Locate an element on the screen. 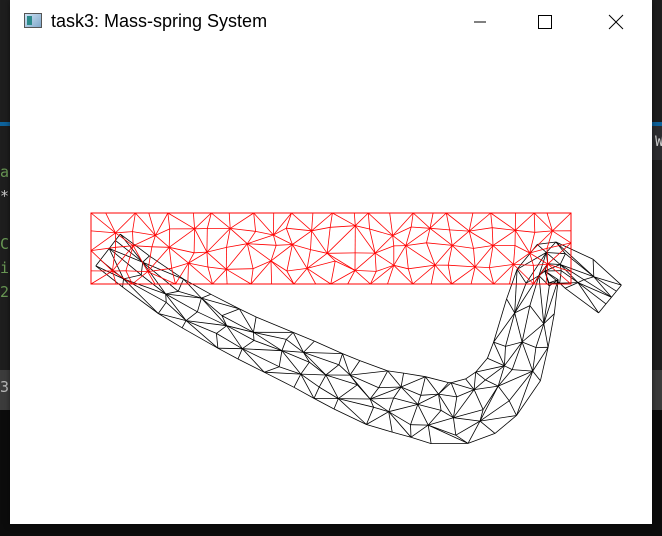  close-button is located at coordinates (616, 22).